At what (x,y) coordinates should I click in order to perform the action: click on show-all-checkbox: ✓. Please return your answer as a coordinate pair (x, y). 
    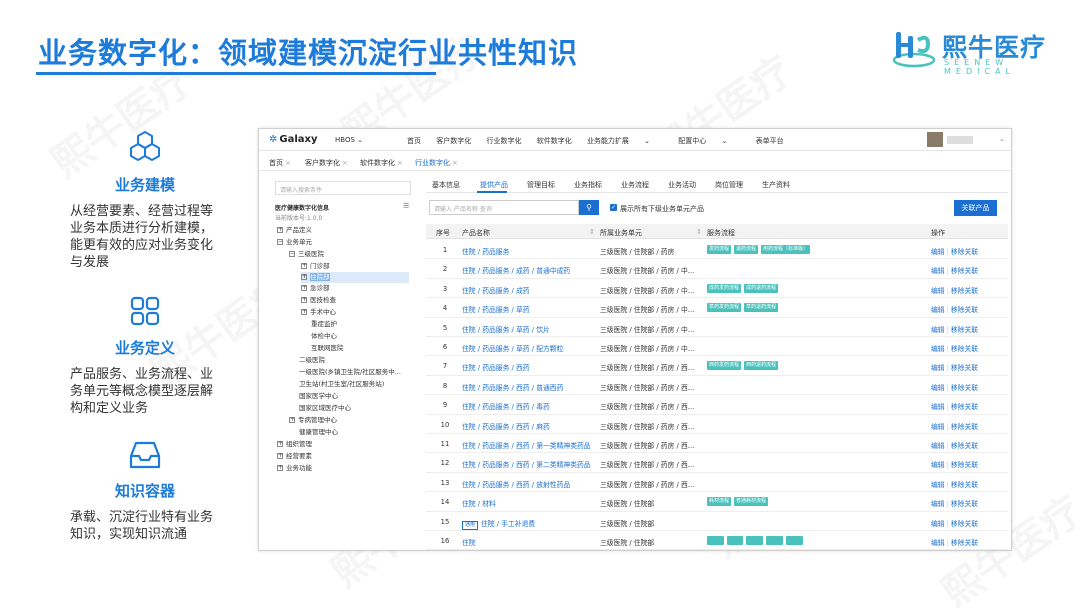
    Looking at the image, I should click on (613, 207).